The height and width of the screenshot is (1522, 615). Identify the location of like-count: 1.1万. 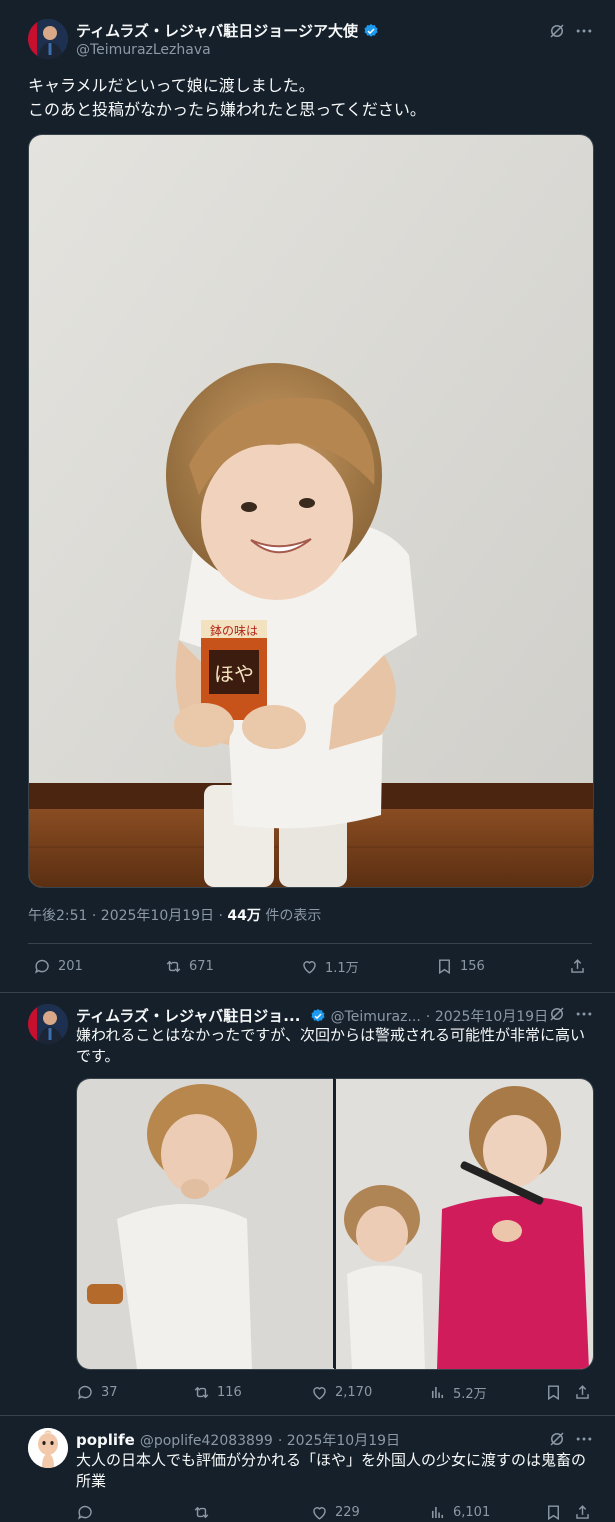
(342, 968).